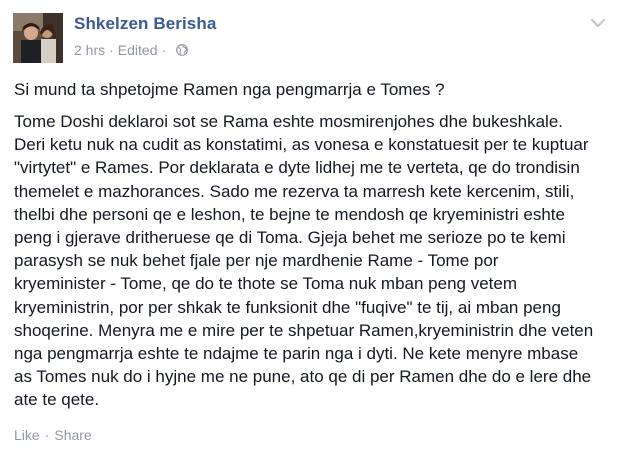  What do you see at coordinates (145, 24) in the screenshot?
I see `author-name: Shkelzen Berisha` at bounding box center [145, 24].